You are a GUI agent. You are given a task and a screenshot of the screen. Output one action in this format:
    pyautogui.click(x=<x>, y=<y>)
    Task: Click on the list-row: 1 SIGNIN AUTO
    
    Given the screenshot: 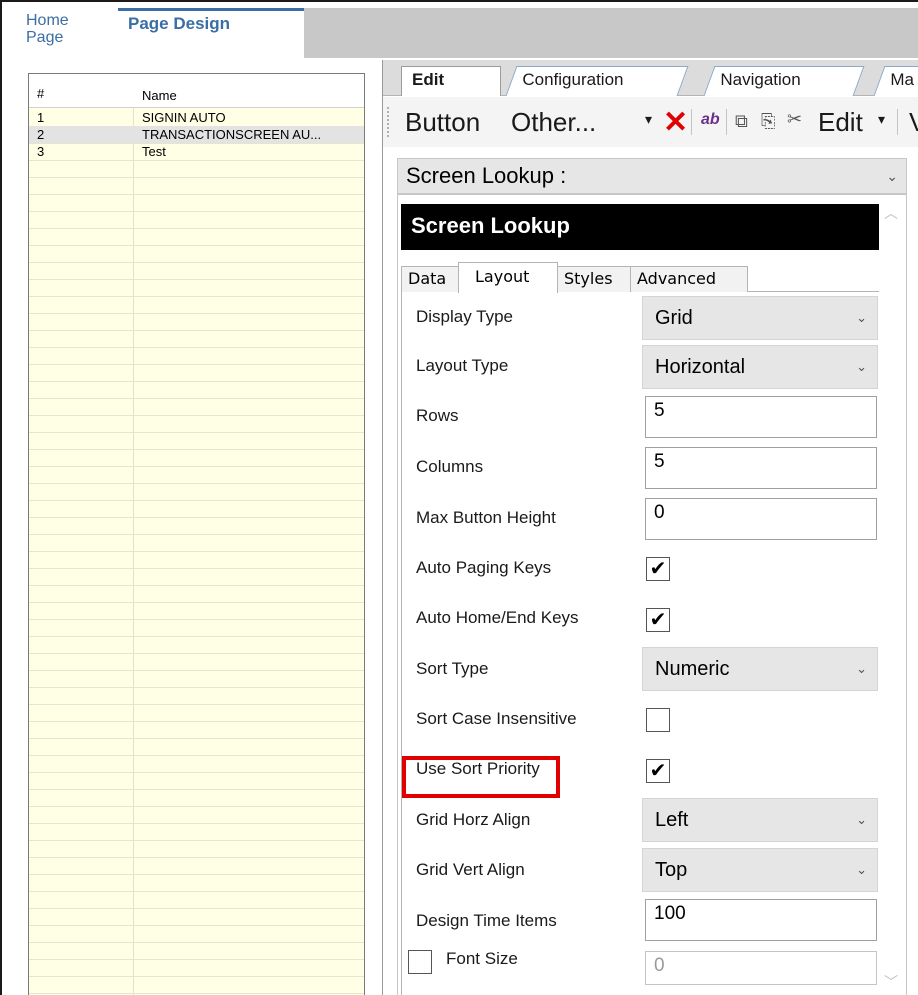 What is the action you would take?
    pyautogui.click(x=196, y=117)
    